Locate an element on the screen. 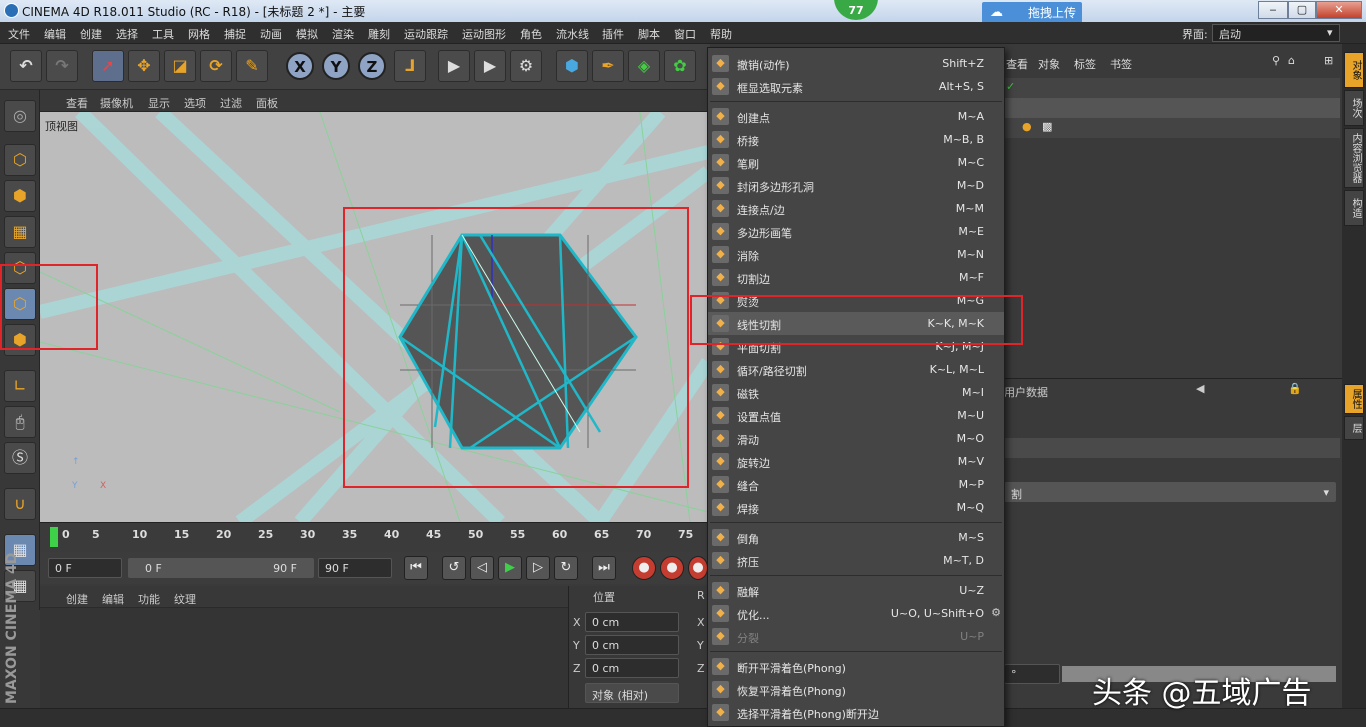 The image size is (1366, 727). viewport-menu-display: 显示 is located at coordinates (159, 103).